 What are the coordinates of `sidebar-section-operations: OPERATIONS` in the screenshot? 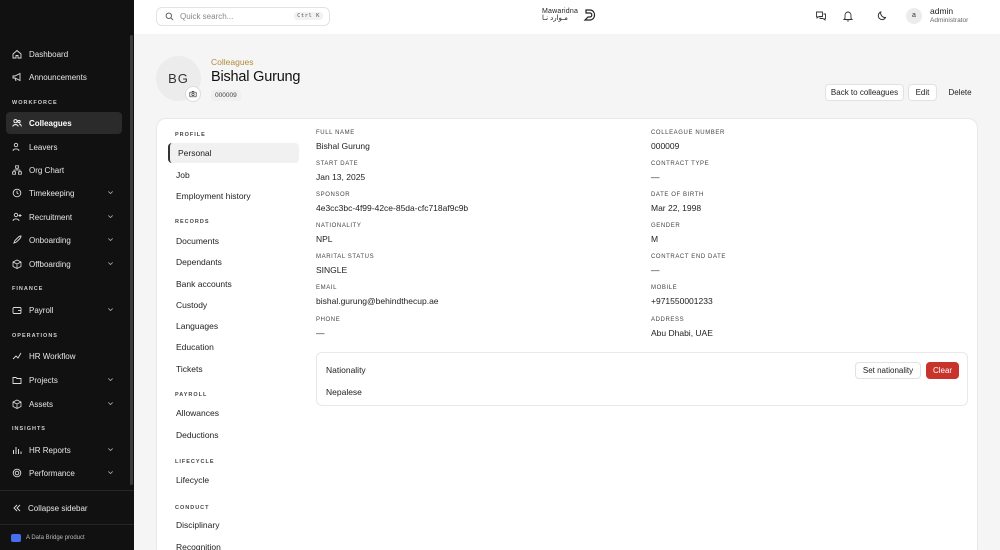 It's located at (35, 336).